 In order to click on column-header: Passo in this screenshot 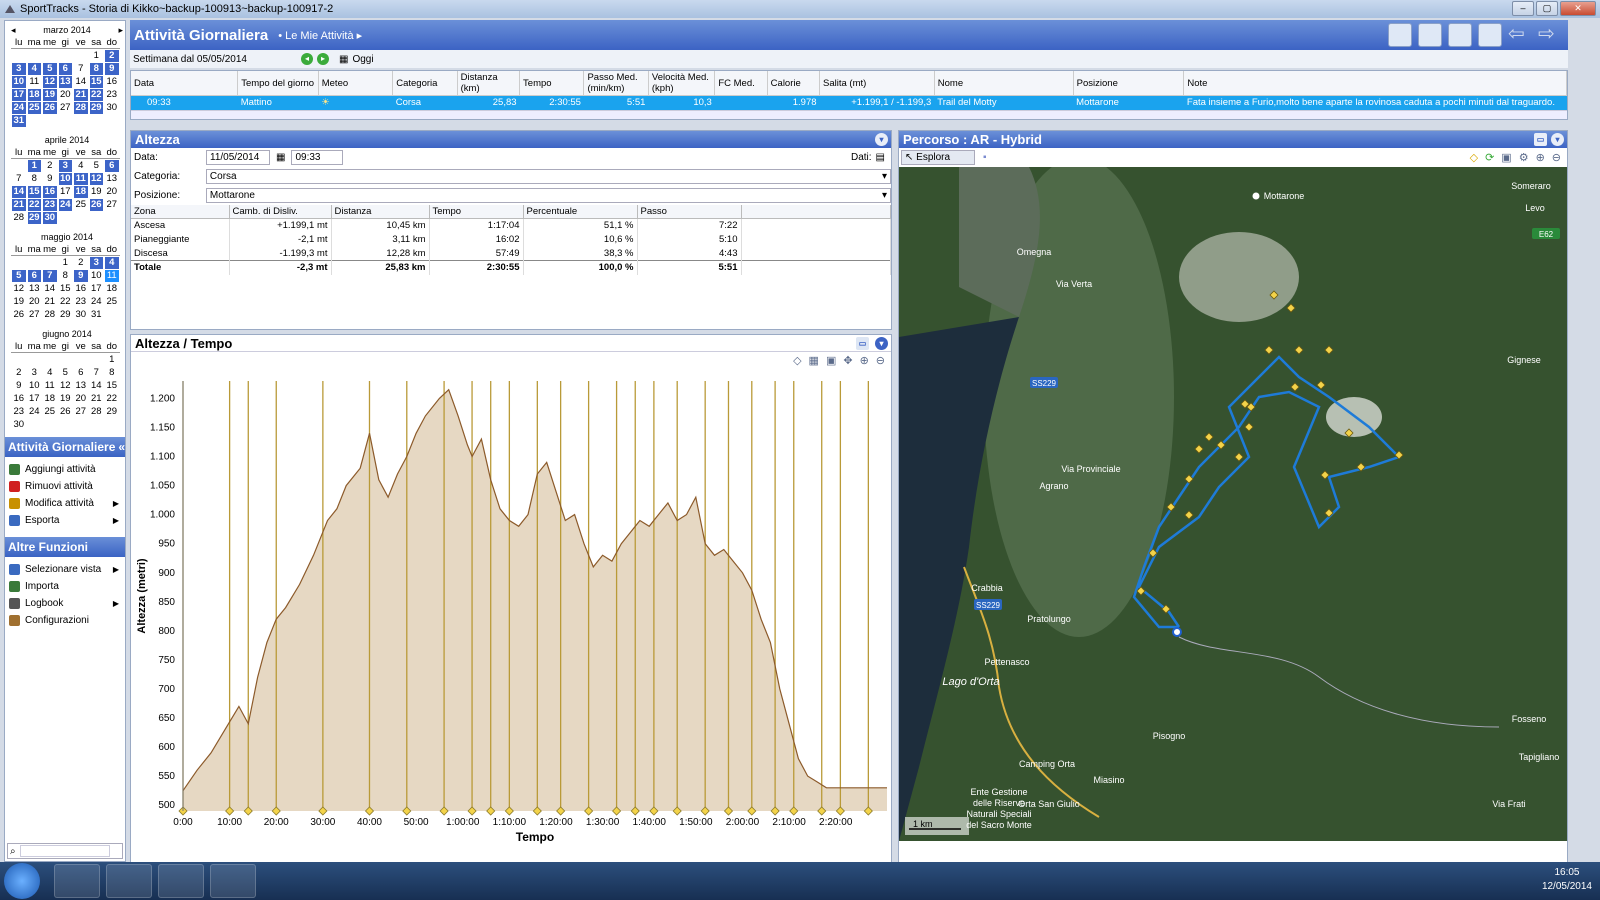, I will do `click(689, 212)`.